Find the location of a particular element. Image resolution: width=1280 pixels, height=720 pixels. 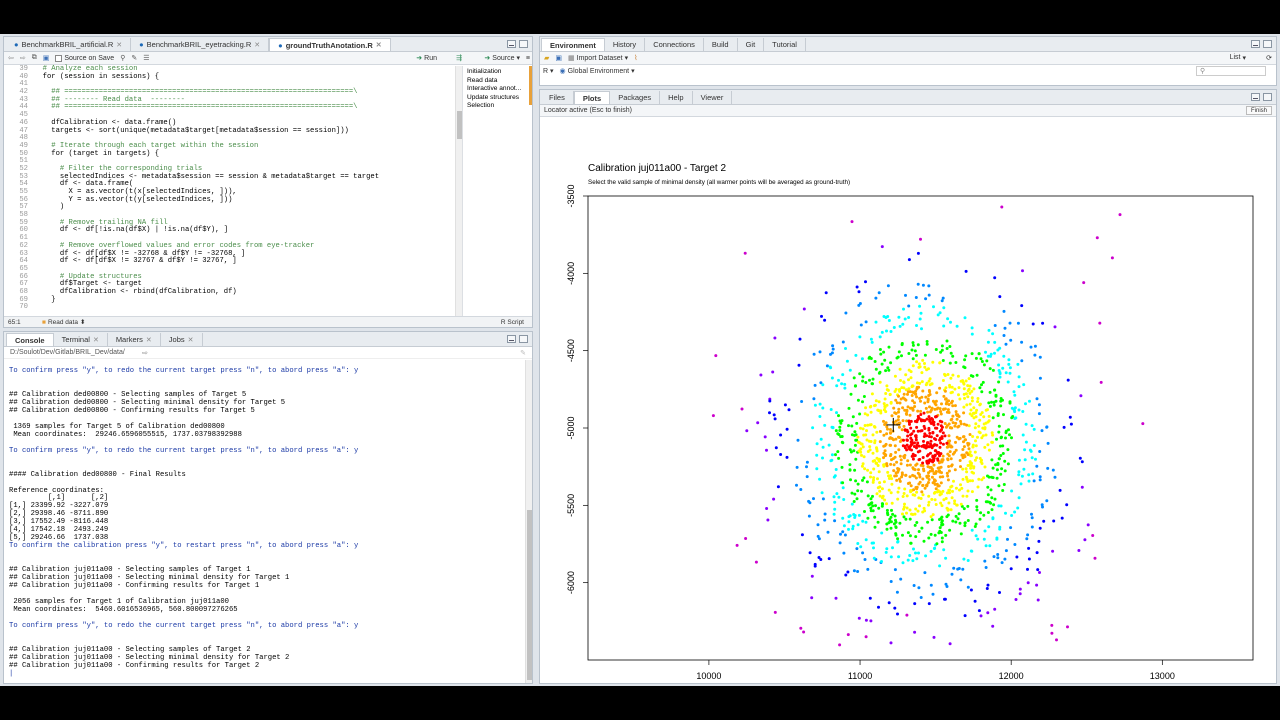

tab-history: History is located at coordinates (625, 44).